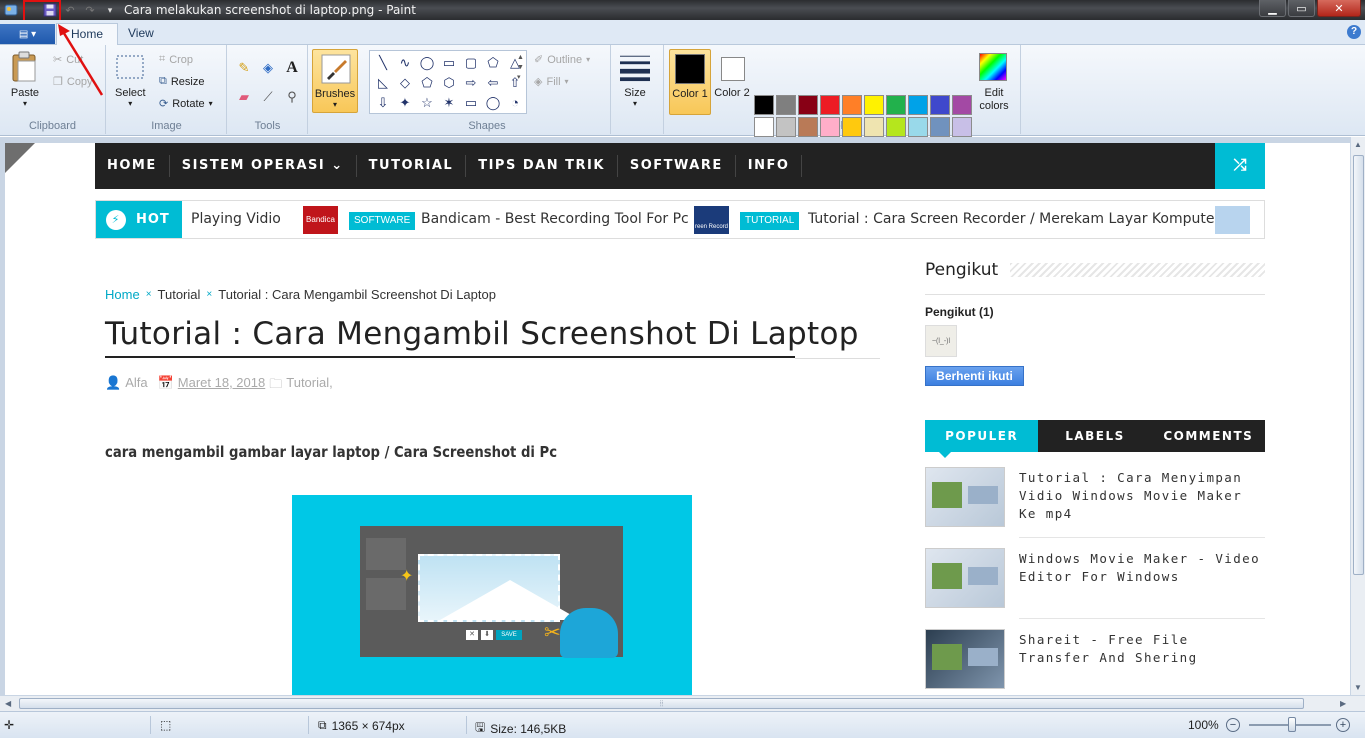 The height and width of the screenshot is (738, 1365). I want to click on nav-info: INFO, so click(769, 166).